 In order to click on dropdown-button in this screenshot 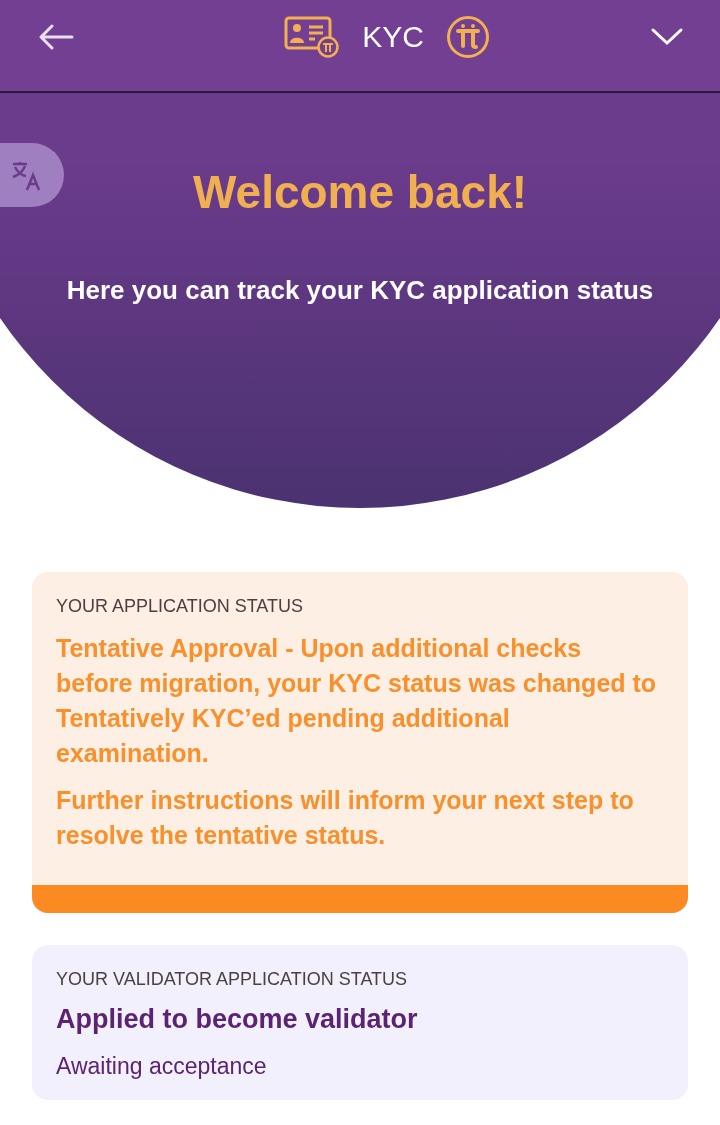, I will do `click(667, 36)`.